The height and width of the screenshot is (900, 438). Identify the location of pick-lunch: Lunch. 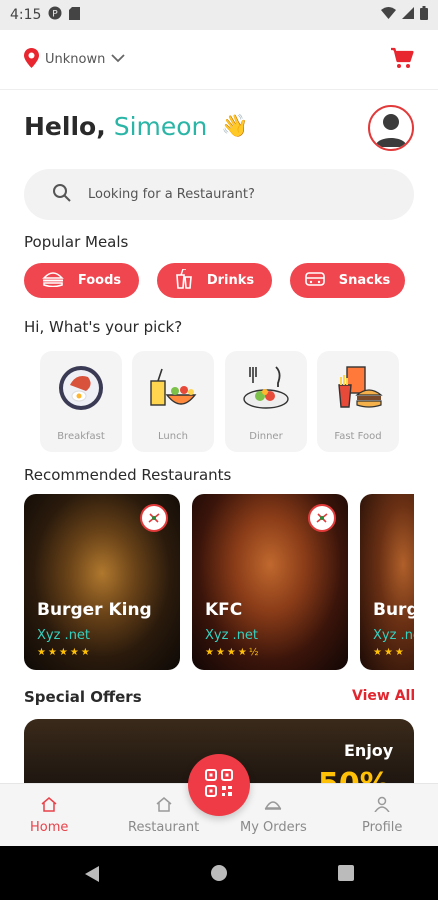
(173, 401).